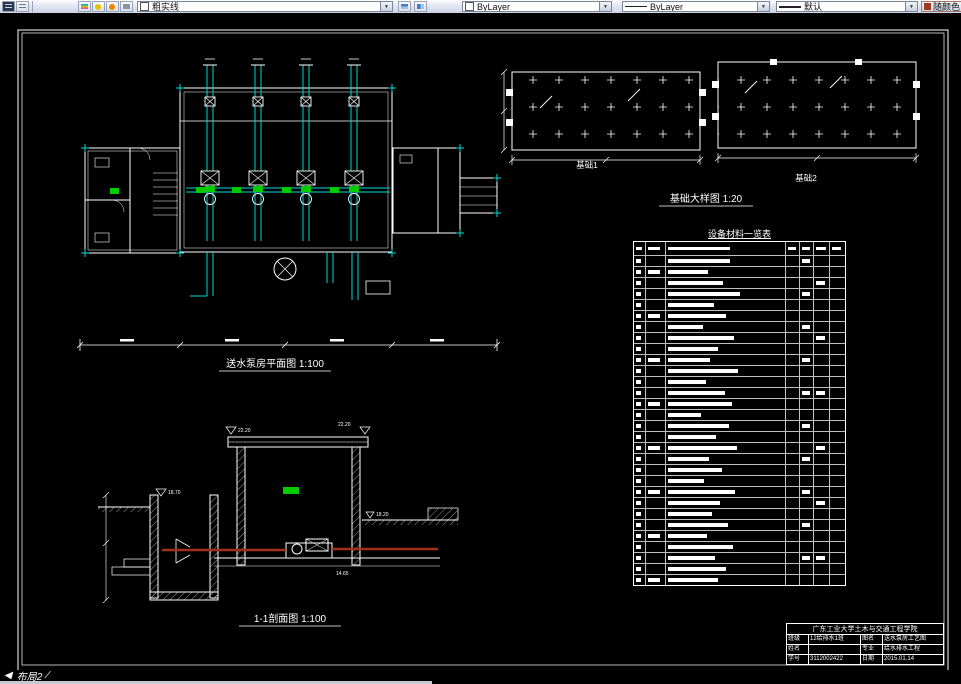  I want to click on layer-freeze-icon, so click(112, 6).